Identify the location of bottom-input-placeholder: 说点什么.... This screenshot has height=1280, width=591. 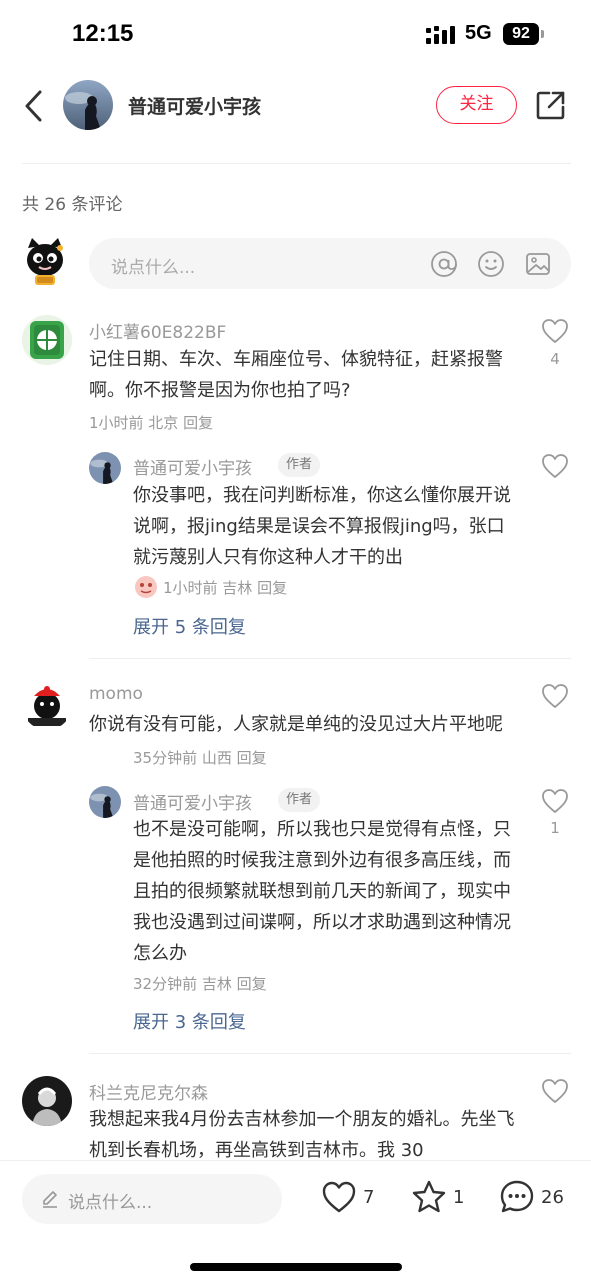
(110, 1203).